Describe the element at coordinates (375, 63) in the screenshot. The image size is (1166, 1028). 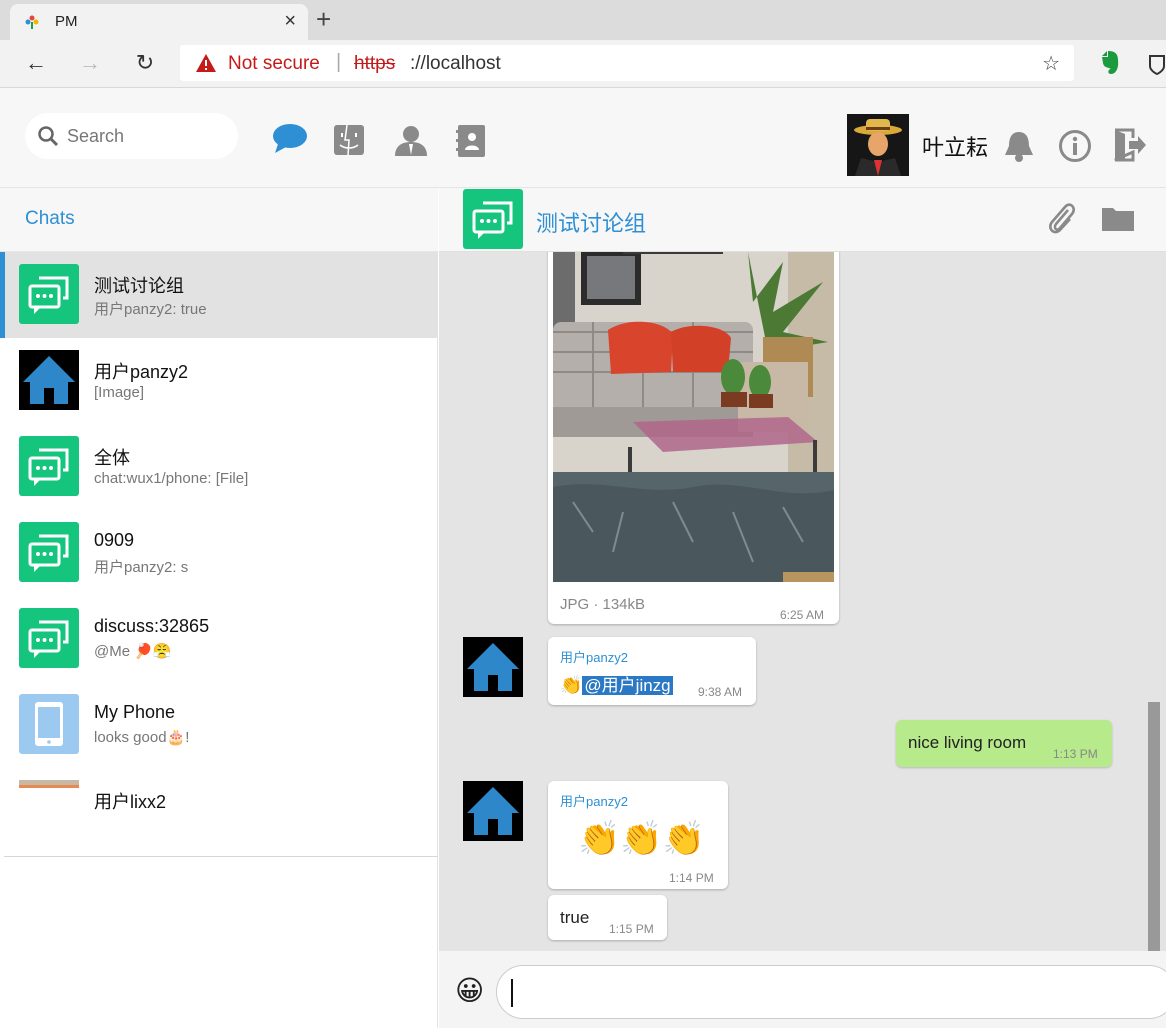
I see `url-protocol: https` at that location.